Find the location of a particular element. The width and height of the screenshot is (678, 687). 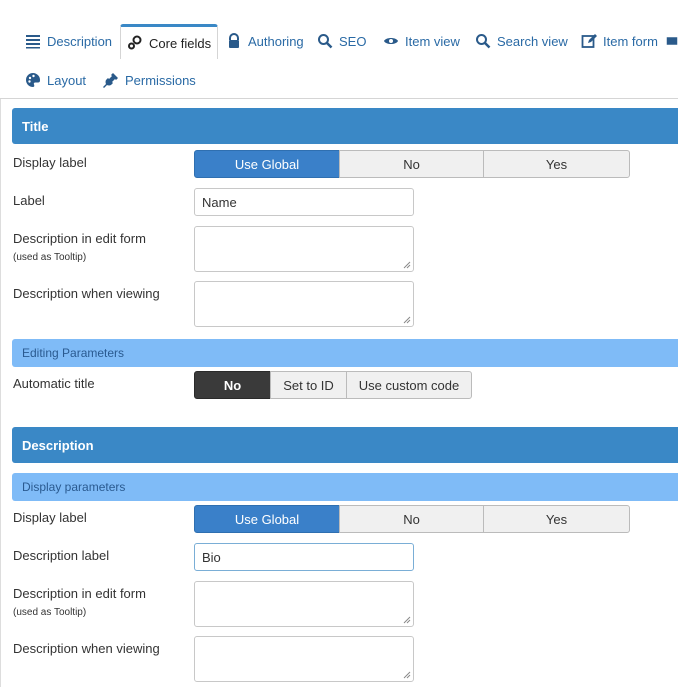

eye-icon is located at coordinates (391, 41).